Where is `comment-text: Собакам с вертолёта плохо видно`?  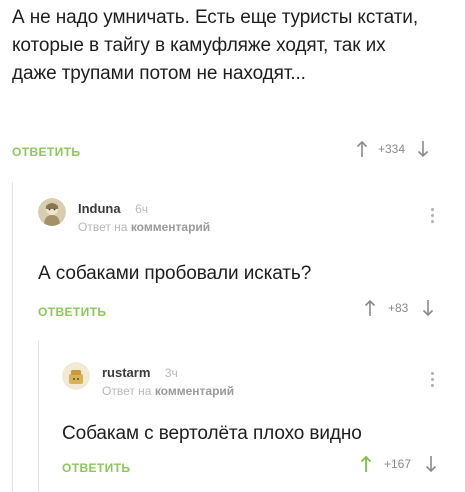 comment-text: Собакам с вертолёта плохо видно is located at coordinates (212, 433).